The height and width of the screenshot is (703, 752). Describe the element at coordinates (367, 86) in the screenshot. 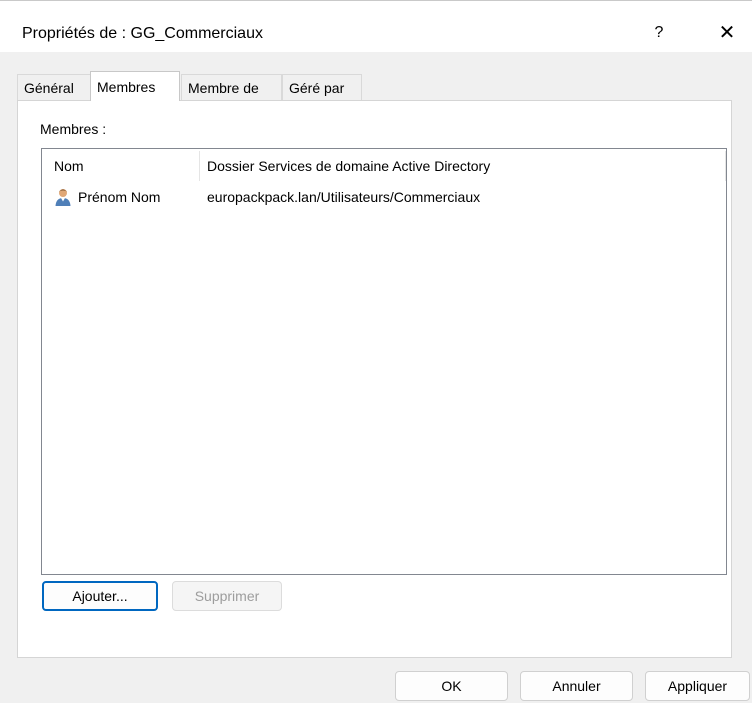

I see `tab-strip: Général Membres Membre de Géré par` at that location.